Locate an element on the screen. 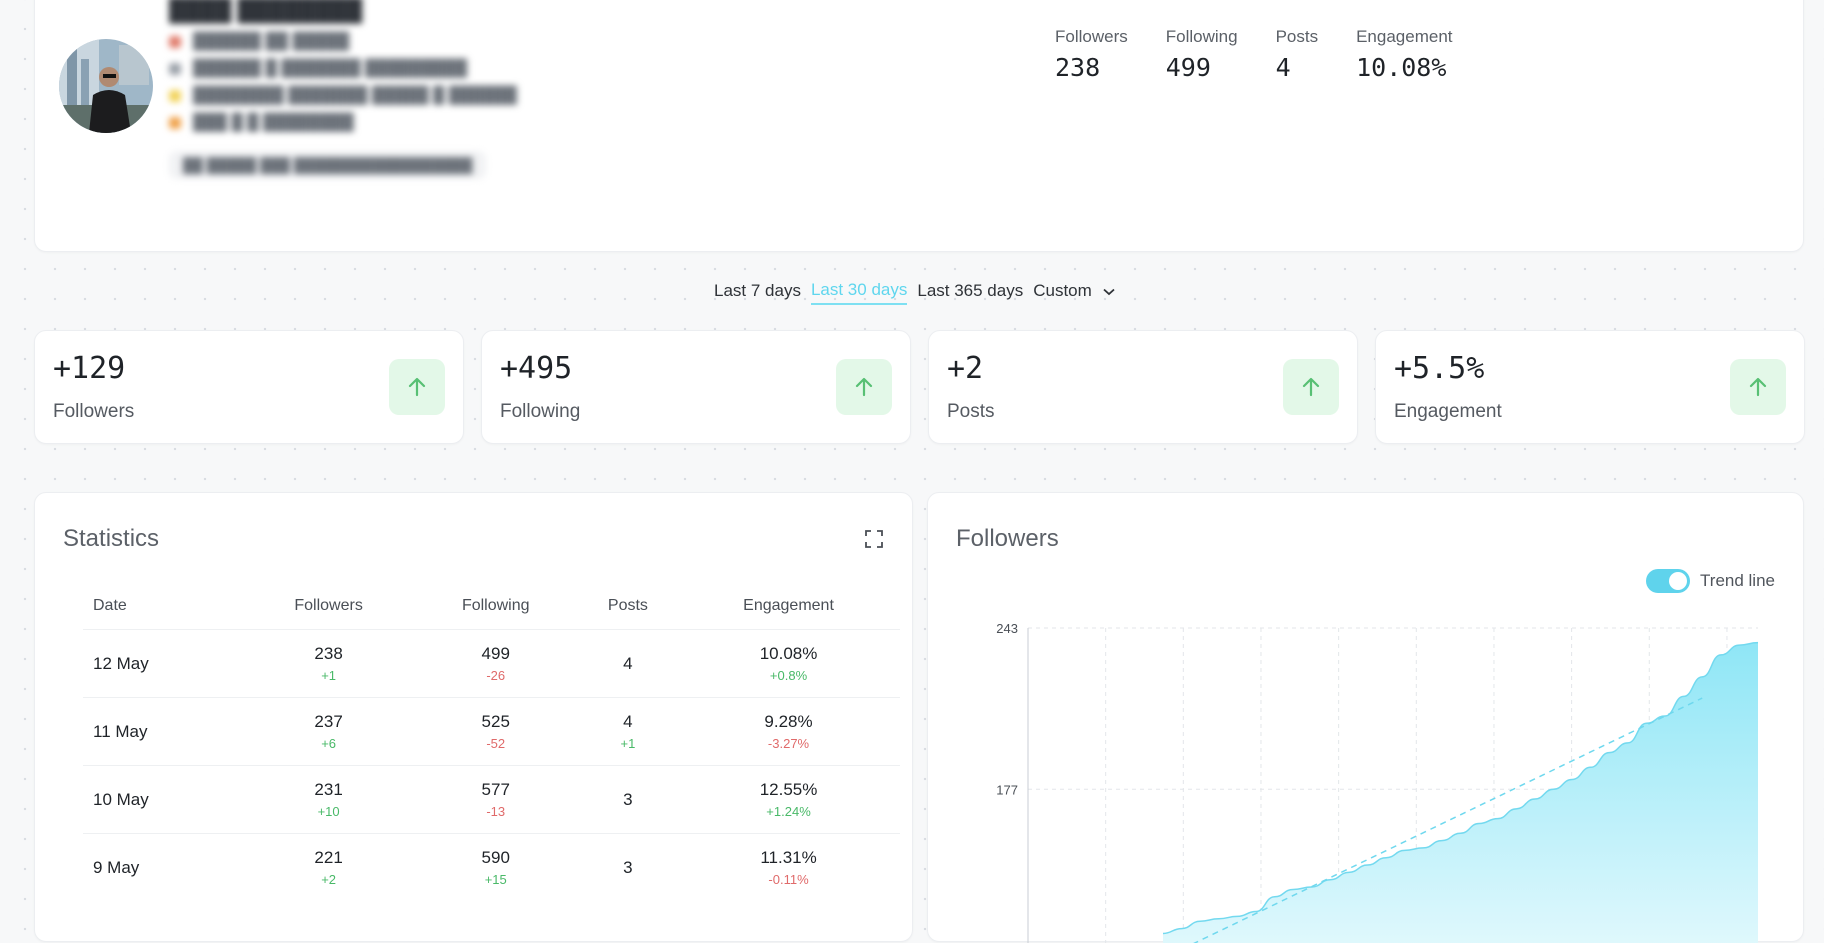 Image resolution: width=1824 pixels, height=943 pixels. kpi-card-following: +495 Following is located at coordinates (696, 387).